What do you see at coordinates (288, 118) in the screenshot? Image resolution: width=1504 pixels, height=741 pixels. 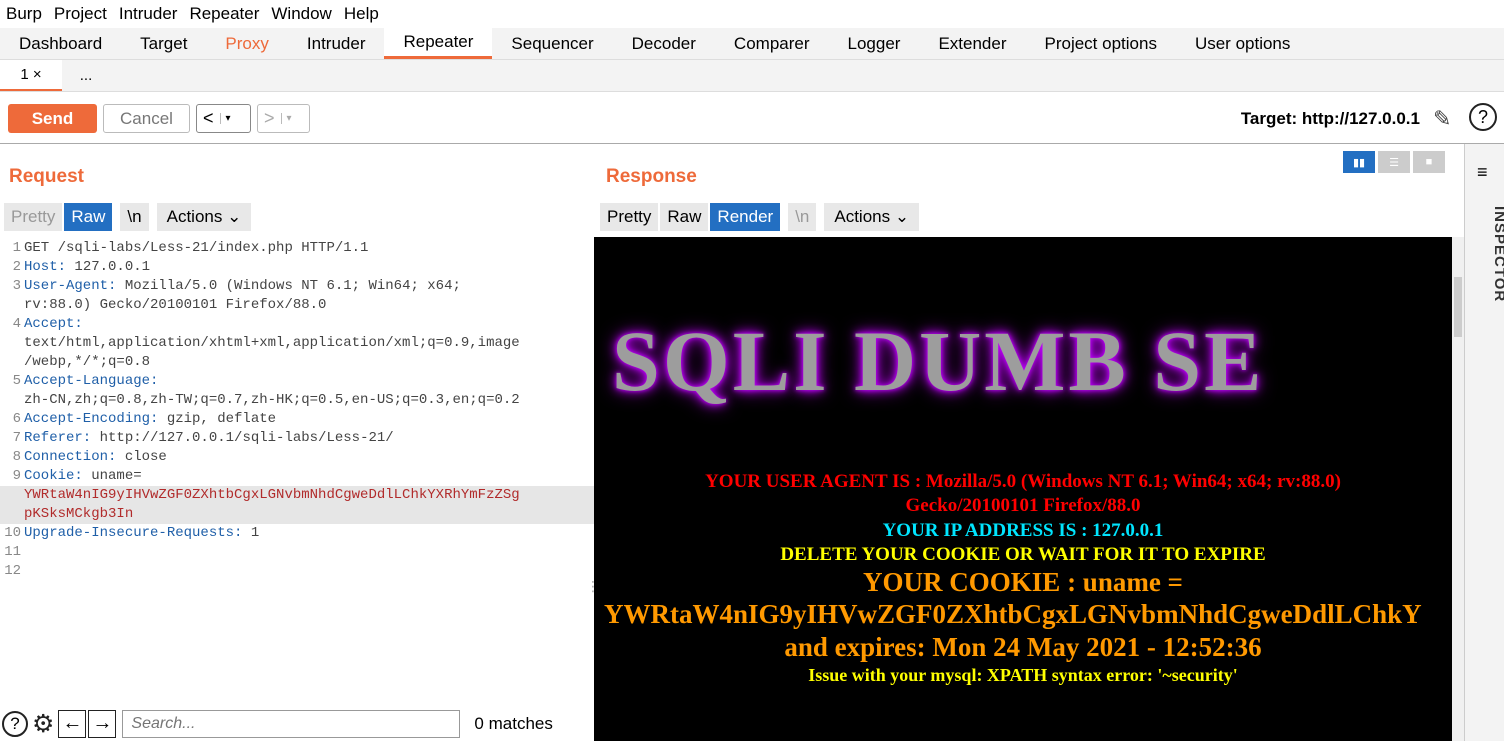 I see `forward-dropdown-icon: ▾` at bounding box center [288, 118].